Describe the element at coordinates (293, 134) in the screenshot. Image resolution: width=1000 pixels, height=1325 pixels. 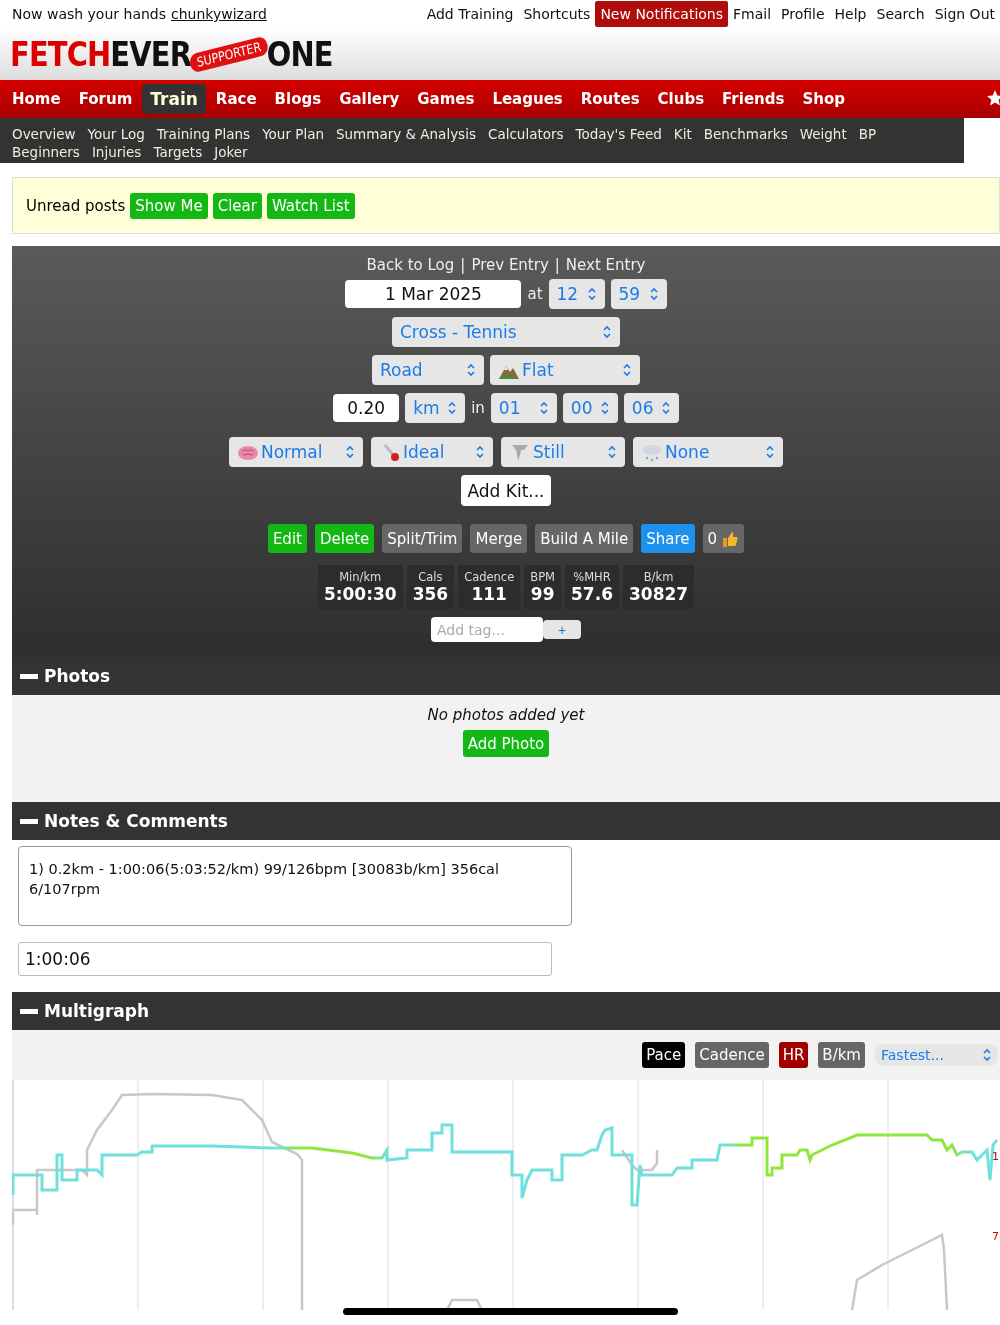
I see `sub-nav-link: Your Plan` at that location.